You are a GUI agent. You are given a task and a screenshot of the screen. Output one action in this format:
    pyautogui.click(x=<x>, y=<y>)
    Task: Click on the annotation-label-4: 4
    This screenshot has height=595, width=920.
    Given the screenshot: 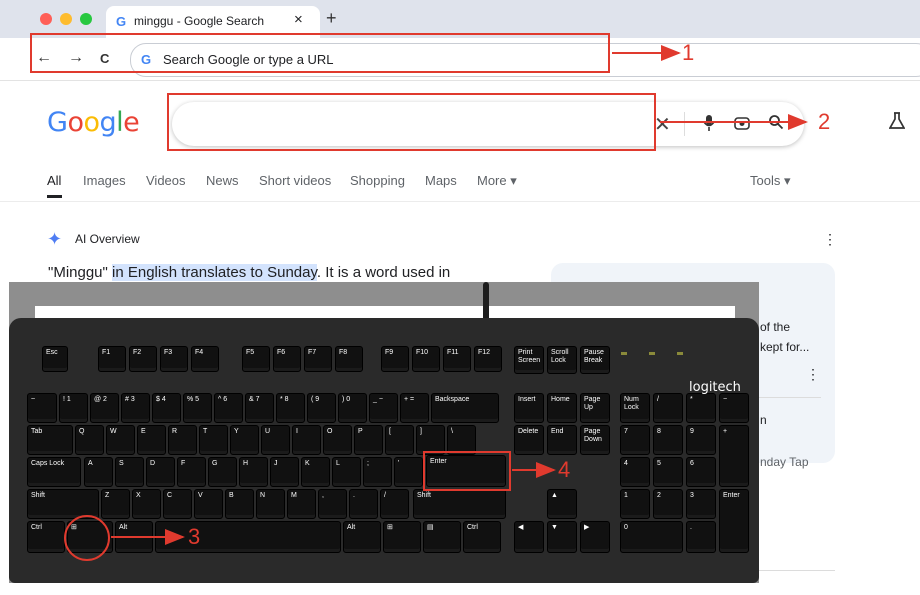 What is the action you would take?
    pyautogui.click(x=564, y=469)
    